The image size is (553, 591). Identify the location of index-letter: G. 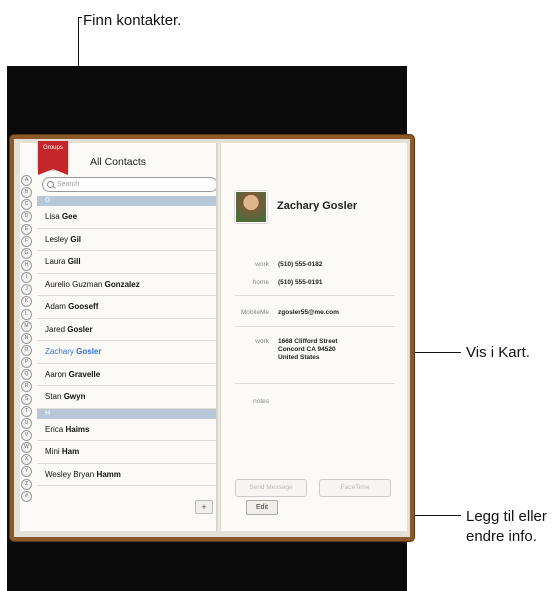
(26, 253).